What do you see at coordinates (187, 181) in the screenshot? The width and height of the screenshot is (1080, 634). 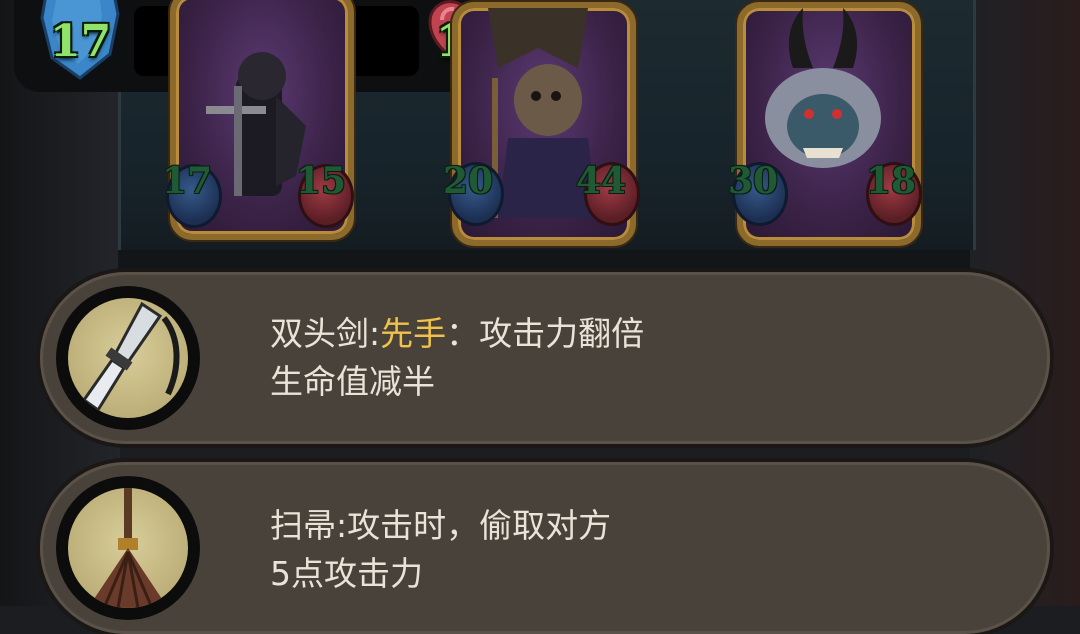 I see `enemy-attack: 17` at bounding box center [187, 181].